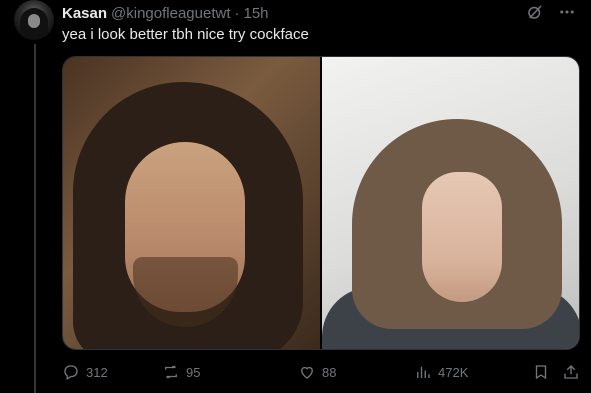 The image size is (591, 393). I want to click on share-button, so click(571, 372).